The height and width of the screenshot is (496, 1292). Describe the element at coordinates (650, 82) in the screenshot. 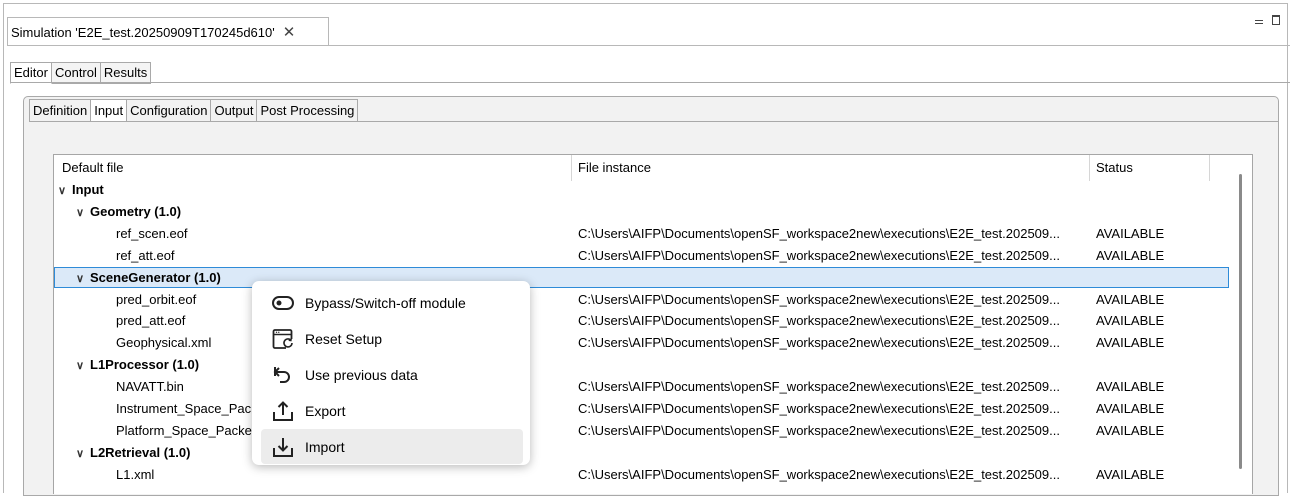

I see `outer-tab-divider` at that location.